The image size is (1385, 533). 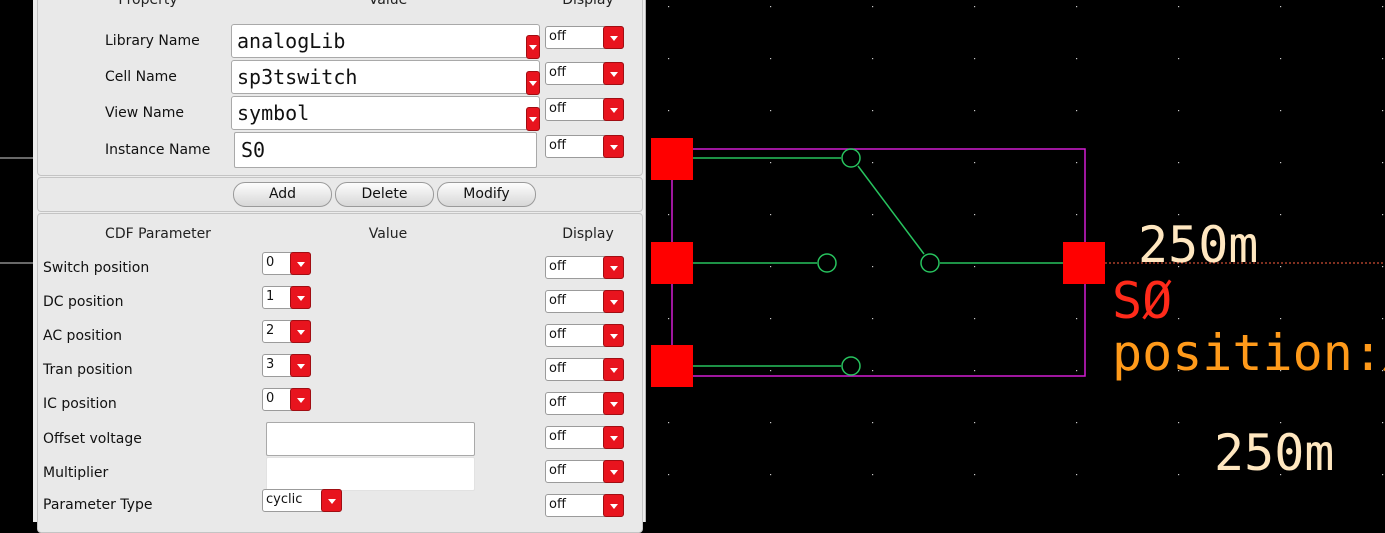 What do you see at coordinates (388, 234) in the screenshot?
I see `cdf-value-header: Value` at bounding box center [388, 234].